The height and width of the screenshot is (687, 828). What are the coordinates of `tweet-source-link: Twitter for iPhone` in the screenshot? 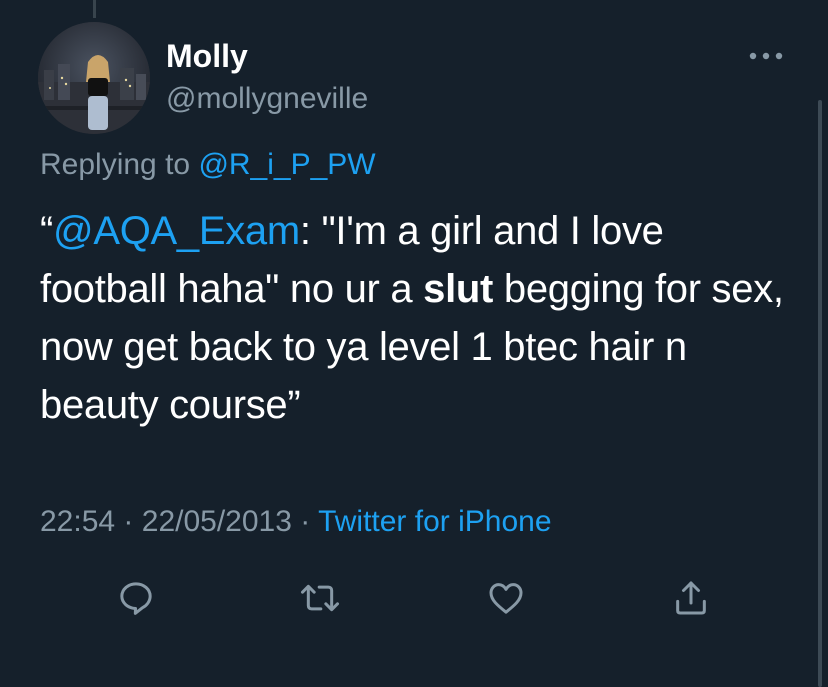 It's located at (434, 521).